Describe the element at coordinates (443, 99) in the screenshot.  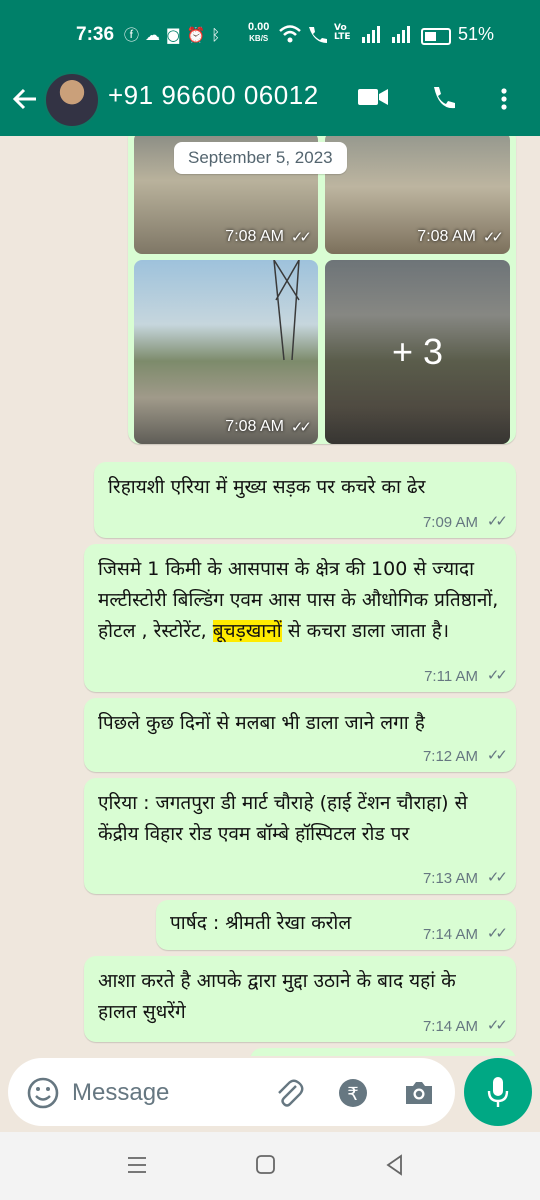
I see `phone-call-icon` at that location.